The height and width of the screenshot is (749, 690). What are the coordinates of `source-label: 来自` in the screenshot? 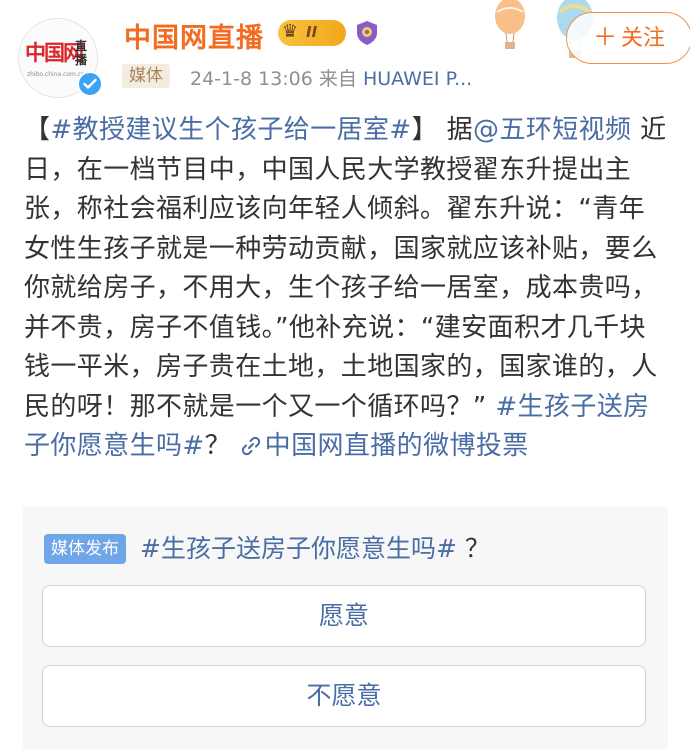 It's located at (337, 79).